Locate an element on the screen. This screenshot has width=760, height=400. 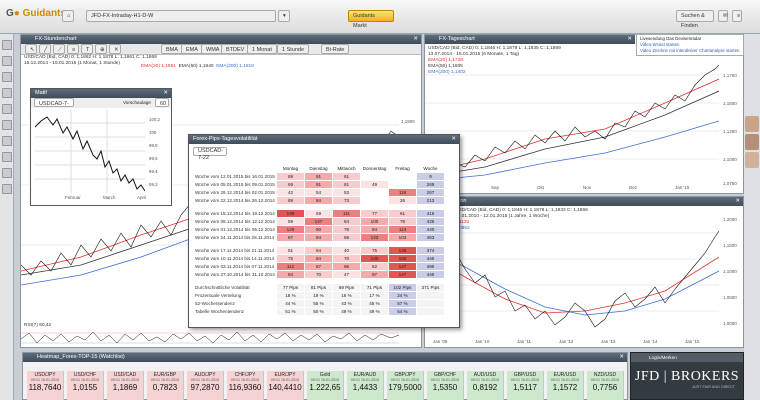
watchlist-item: EUR/USD 09:21 15.01.2015 1,1572 is located at coordinates (565, 385).